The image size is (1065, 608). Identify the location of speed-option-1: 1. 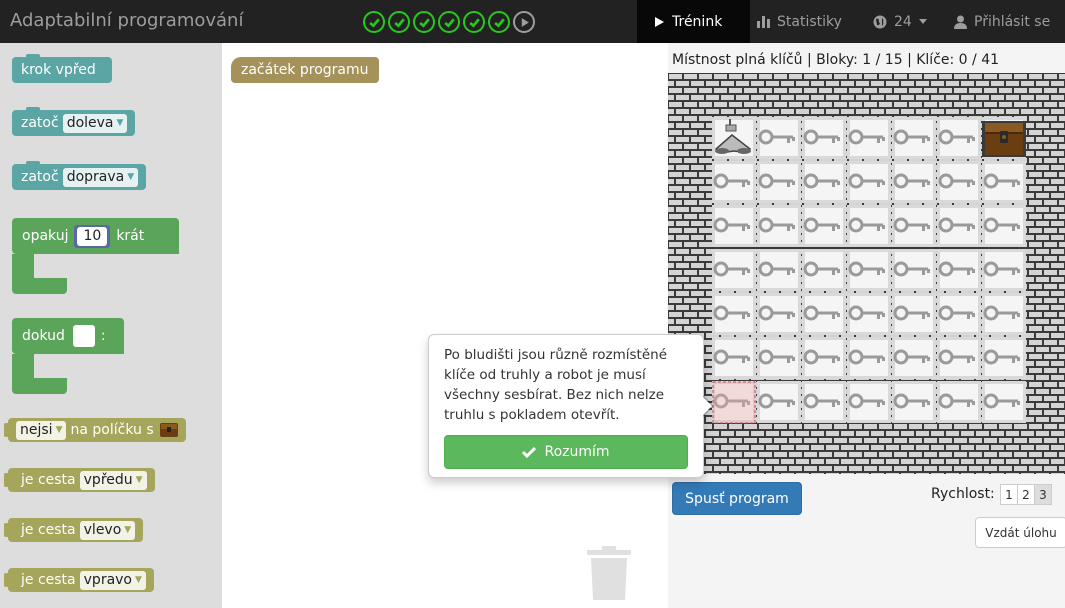
(1009, 494).